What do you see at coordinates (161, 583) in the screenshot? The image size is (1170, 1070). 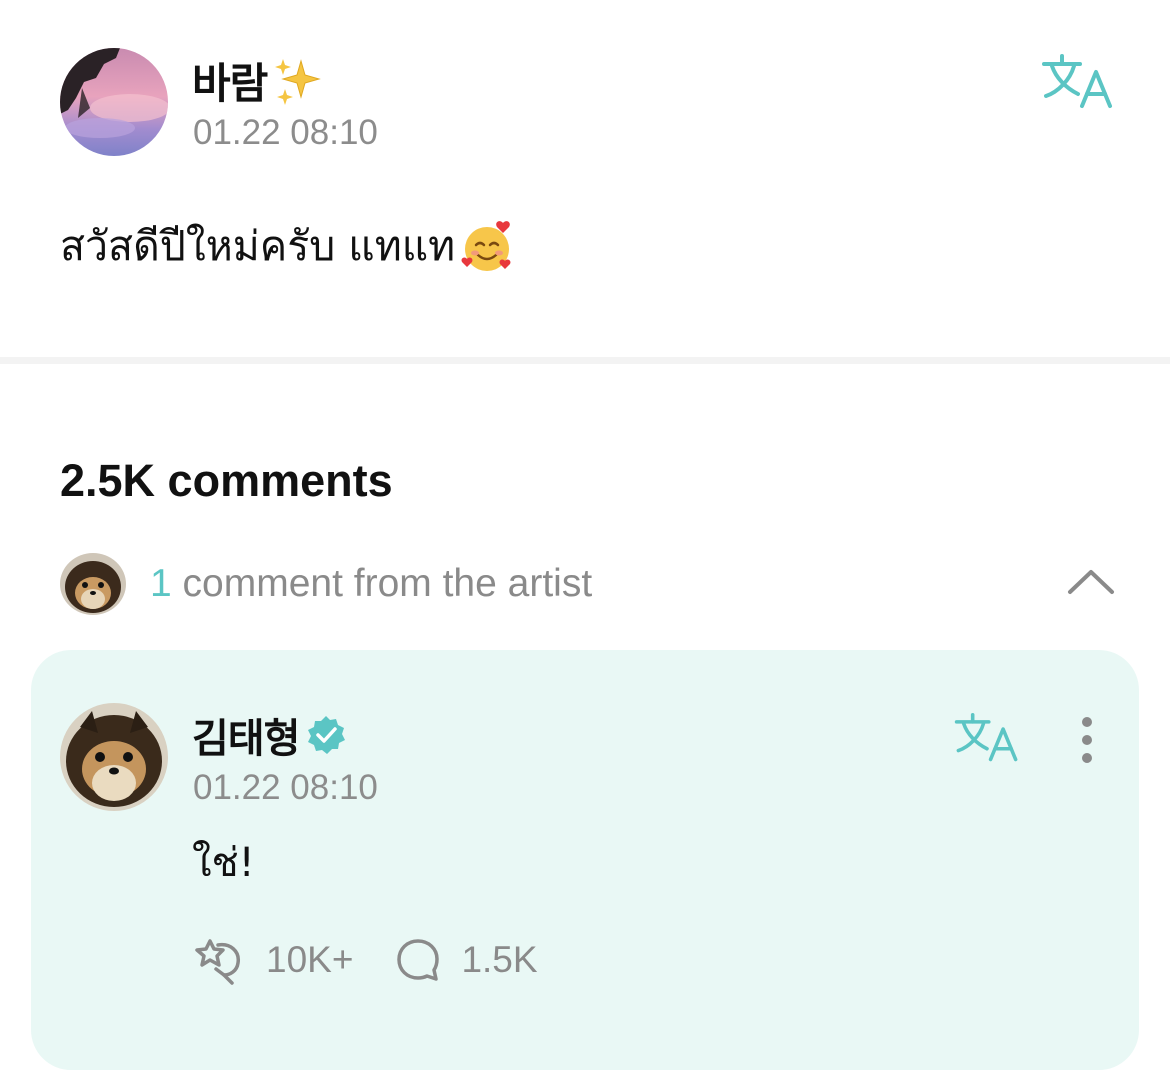 I see `artist-comment-count: 1` at bounding box center [161, 583].